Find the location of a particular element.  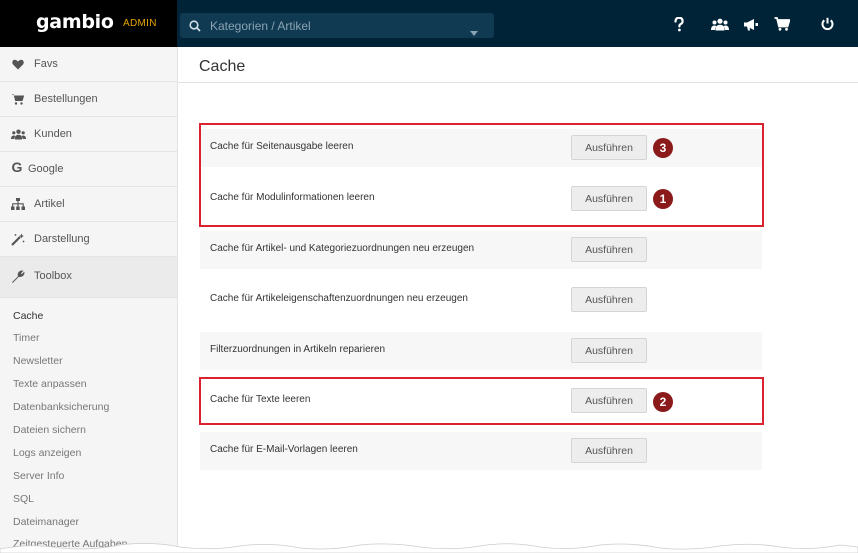

submenu-item-cache: Cache is located at coordinates (28, 316).